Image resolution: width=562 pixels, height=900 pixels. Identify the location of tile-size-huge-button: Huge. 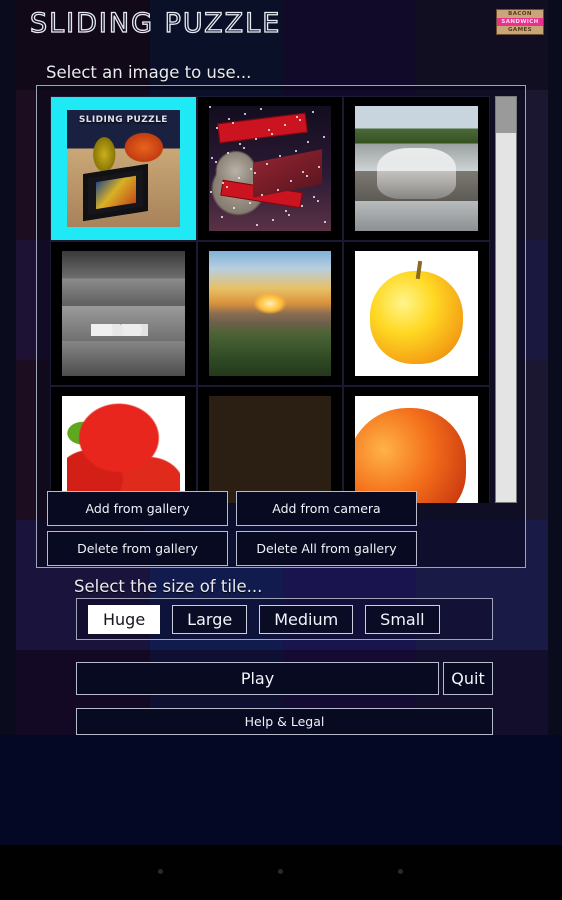
(124, 619).